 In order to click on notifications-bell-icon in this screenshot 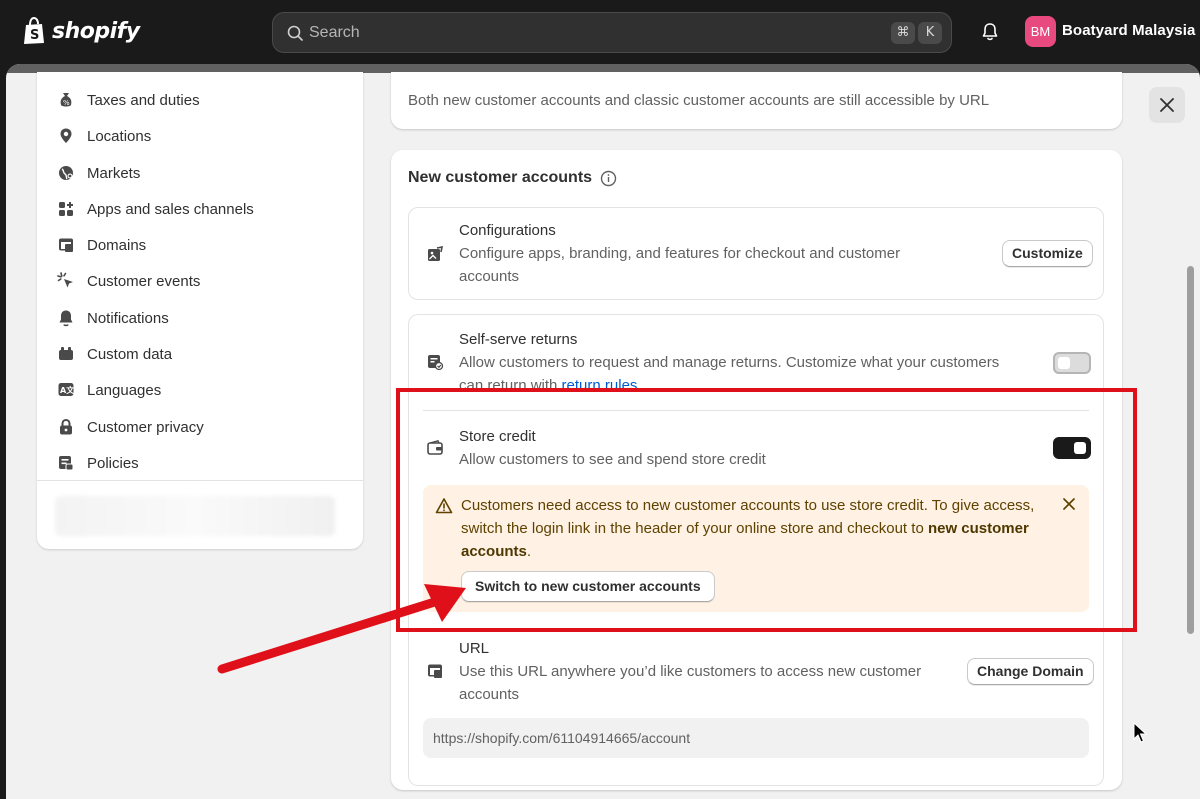, I will do `click(990, 32)`.